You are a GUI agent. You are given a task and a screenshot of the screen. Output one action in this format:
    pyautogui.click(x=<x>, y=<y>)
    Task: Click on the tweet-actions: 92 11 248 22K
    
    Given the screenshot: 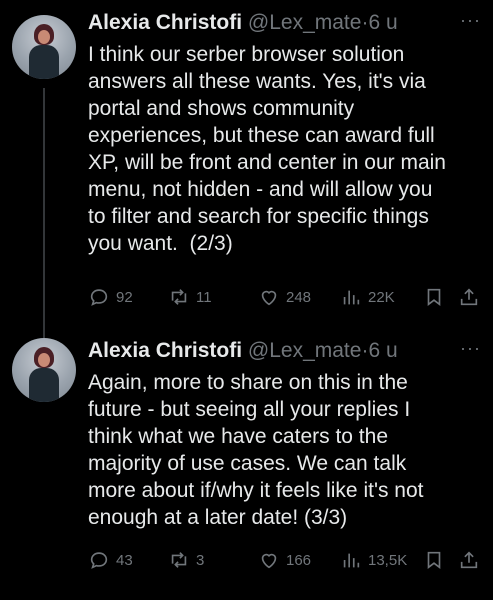 What is the action you would take?
    pyautogui.click(x=284, y=297)
    